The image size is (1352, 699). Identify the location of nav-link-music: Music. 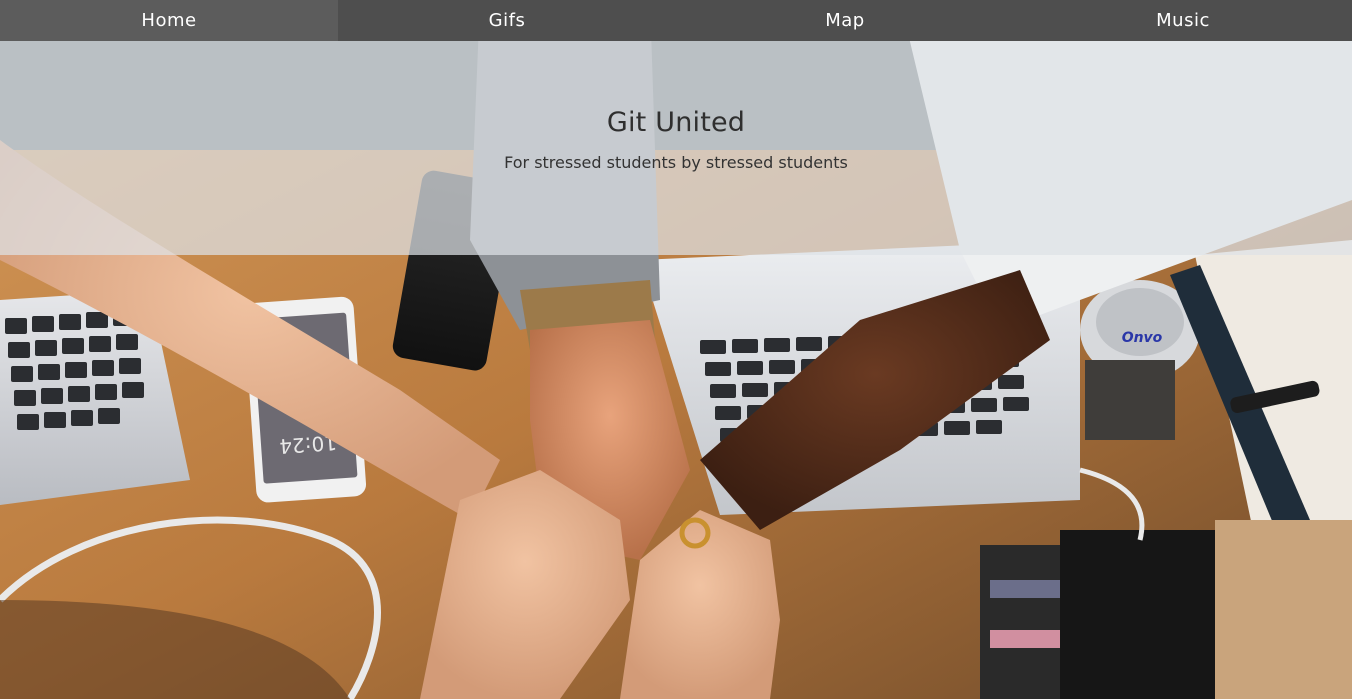
(1183, 20).